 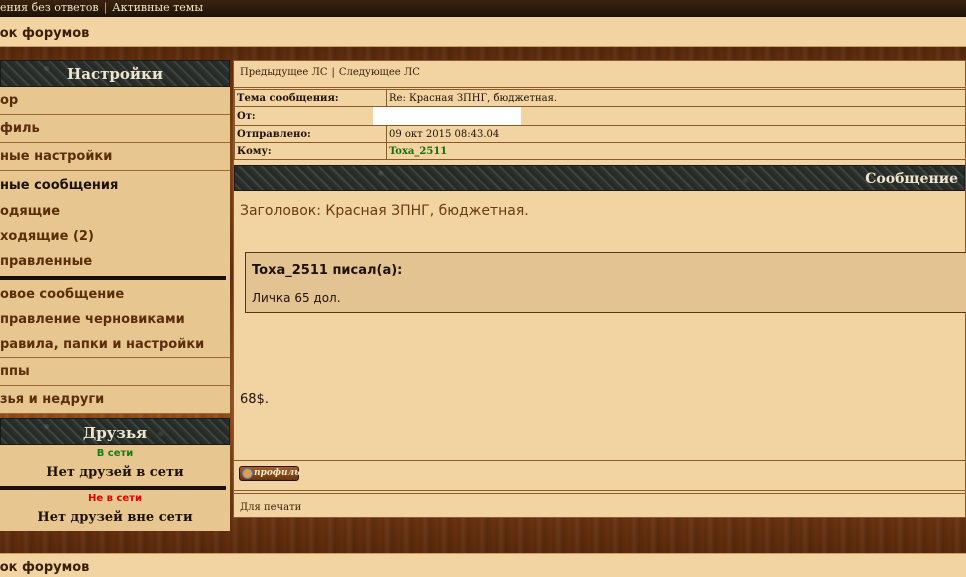 What do you see at coordinates (115, 185) in the screenshot?
I see `pm-group-title: ные сообщения` at bounding box center [115, 185].